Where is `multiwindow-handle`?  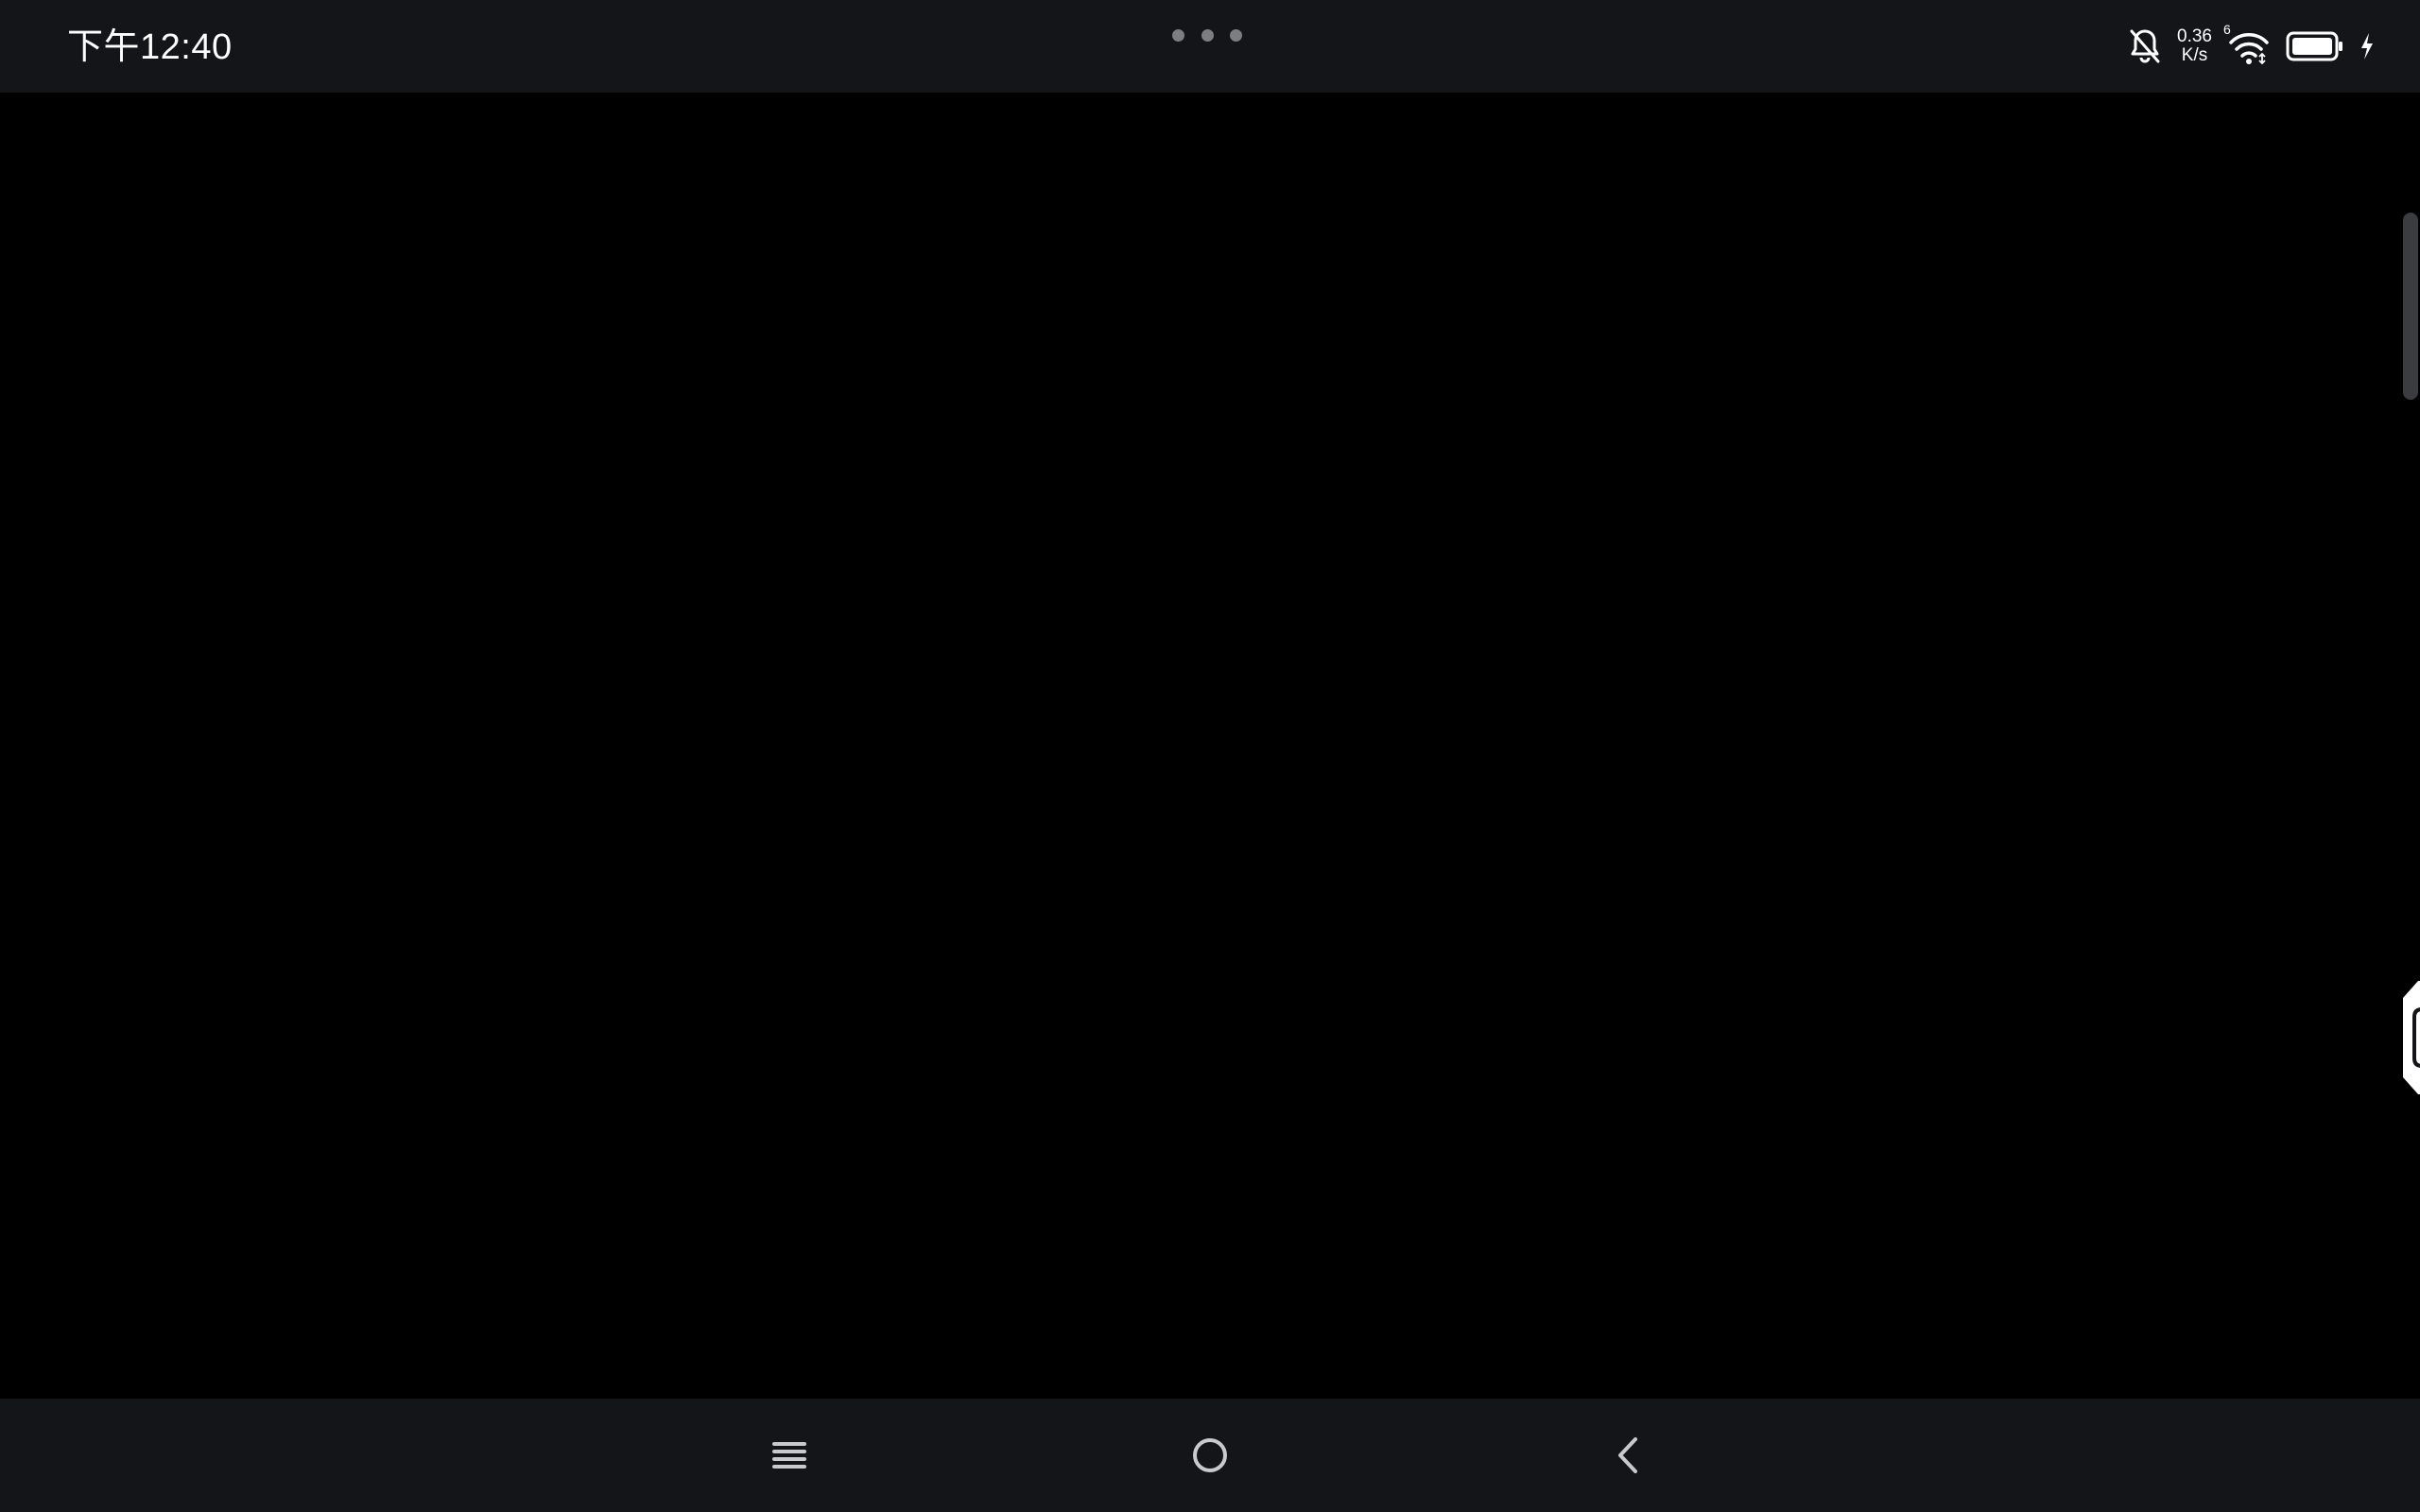
multiwindow-handle is located at coordinates (1207, 34).